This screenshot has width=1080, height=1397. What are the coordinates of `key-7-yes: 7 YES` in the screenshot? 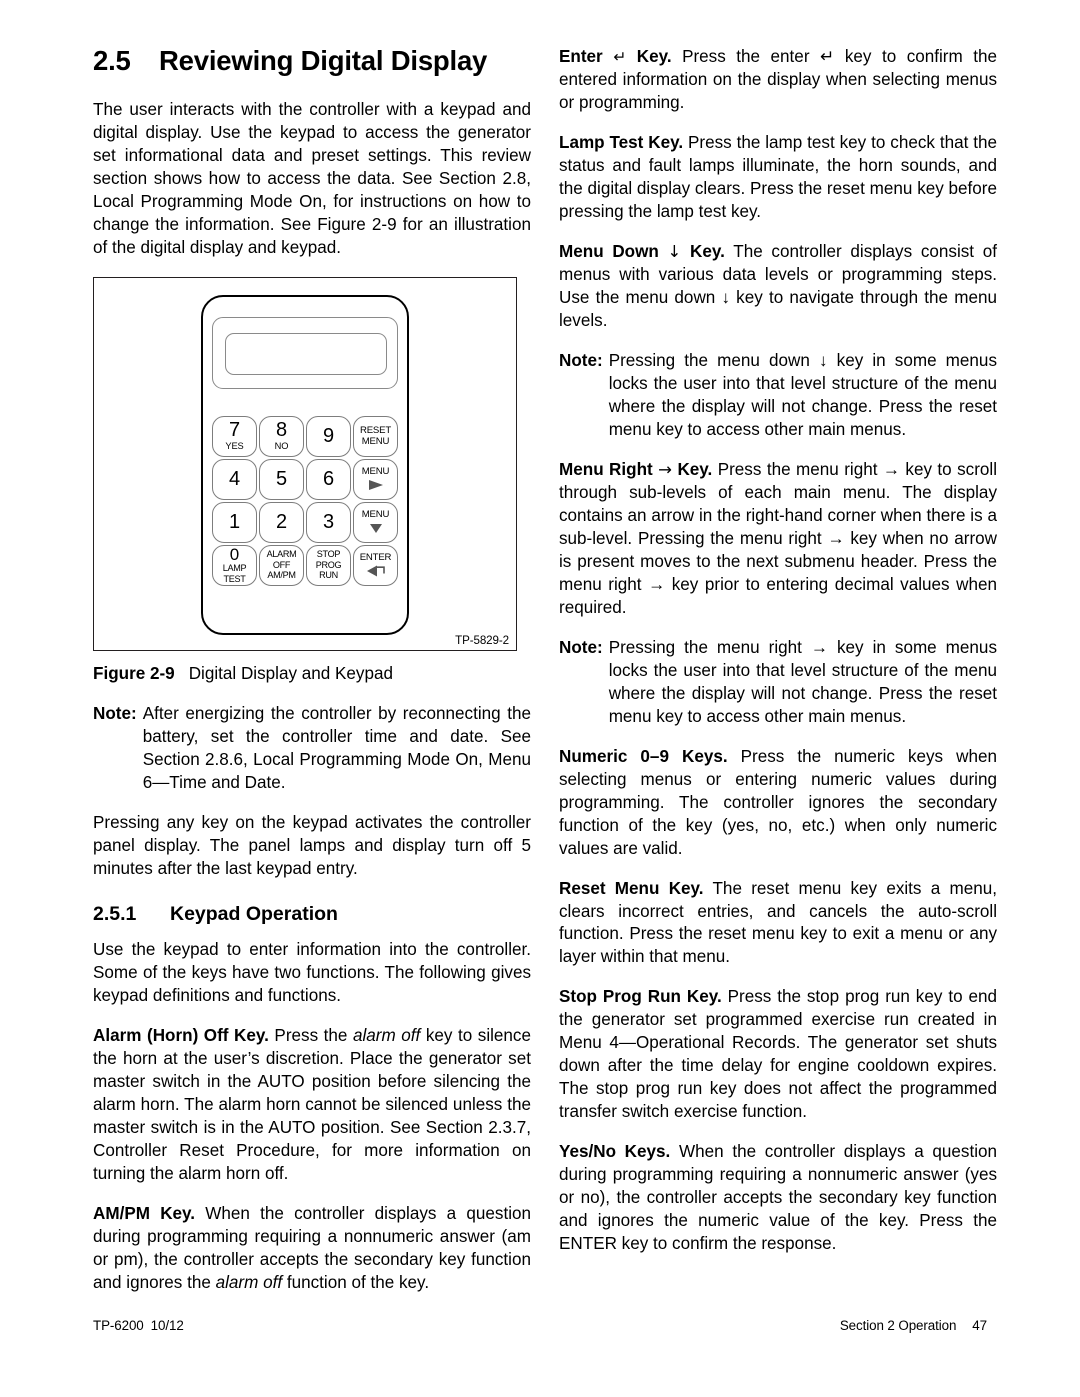 It's located at (234, 436).